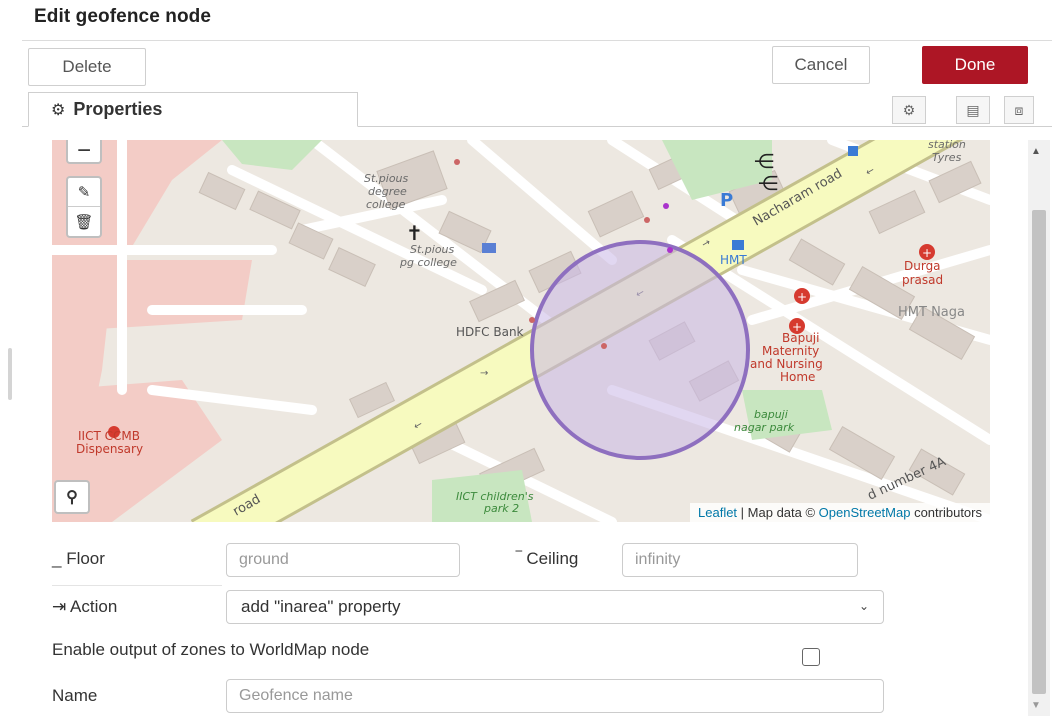  What do you see at coordinates (123, 16) in the screenshot?
I see `dialog-title: Edit geofence node` at bounding box center [123, 16].